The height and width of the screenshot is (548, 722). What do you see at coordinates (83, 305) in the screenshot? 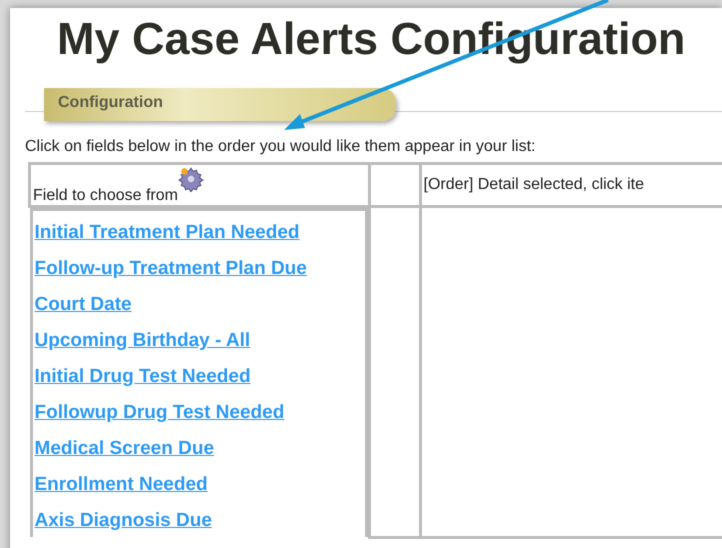
I see `field-link: Court Date` at bounding box center [83, 305].